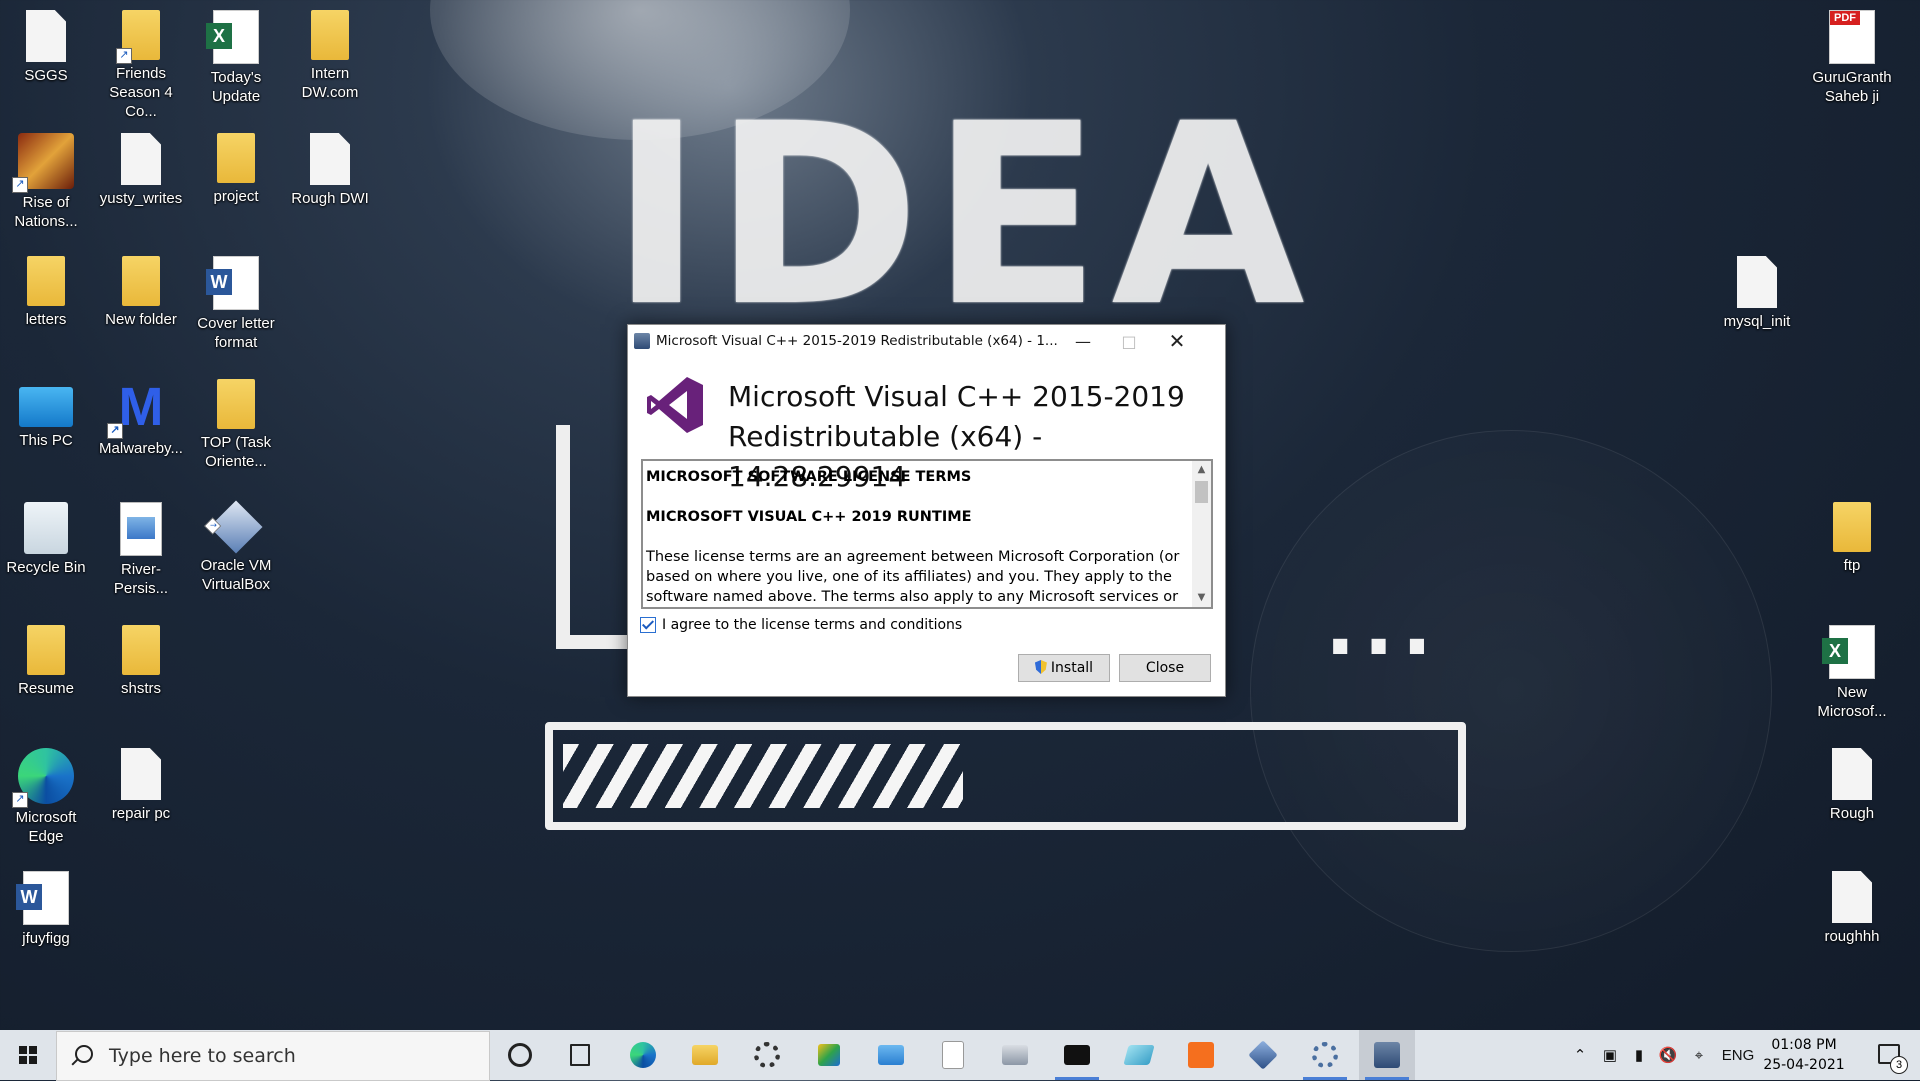 The width and height of the screenshot is (1920, 1081). What do you see at coordinates (141, 529) in the screenshot?
I see `image-icon` at bounding box center [141, 529].